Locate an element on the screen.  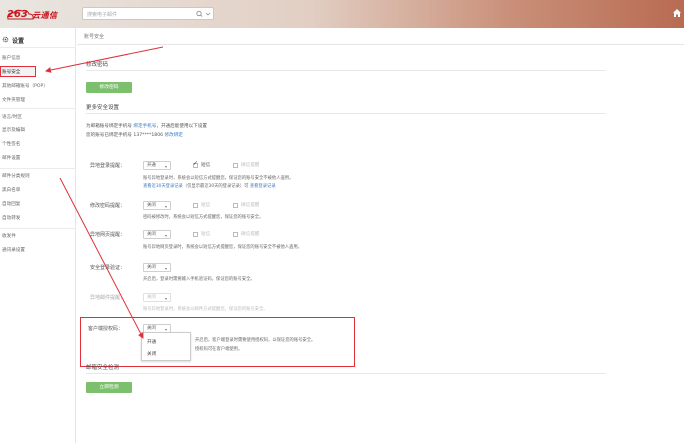
logo-number: 263 is located at coordinates (17, 14).